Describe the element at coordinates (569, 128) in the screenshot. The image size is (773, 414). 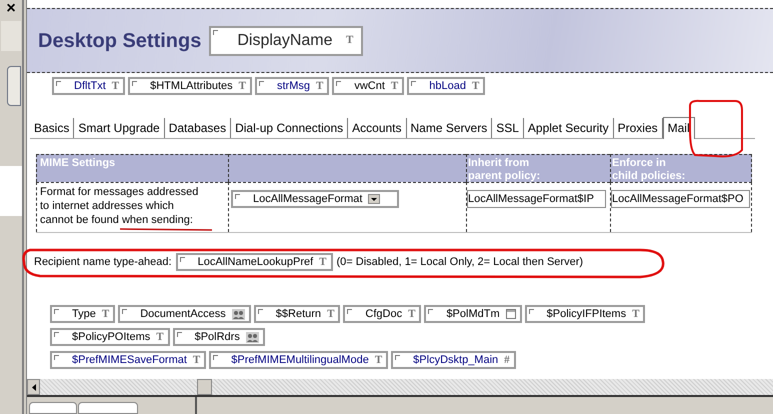
I see `tab: Applet Security` at that location.